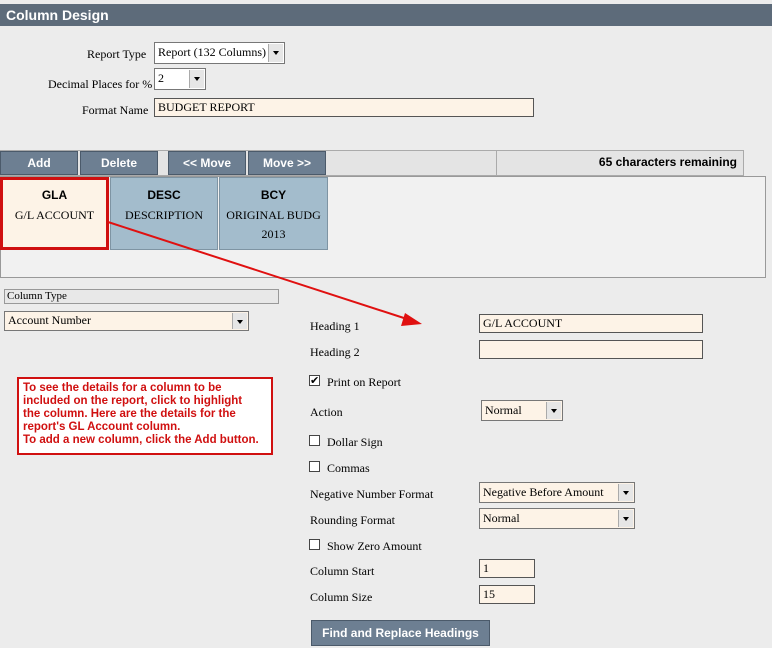 The image size is (772, 648). I want to click on print-on-report-checkbox: ✔, so click(314, 380).